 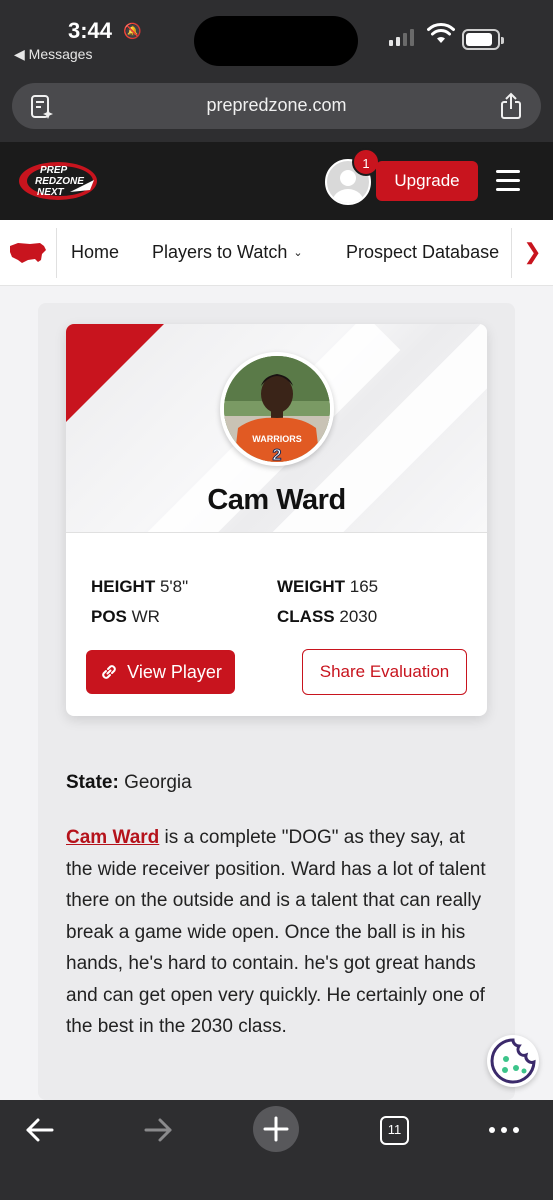 I want to click on battery-icon, so click(x=483, y=39).